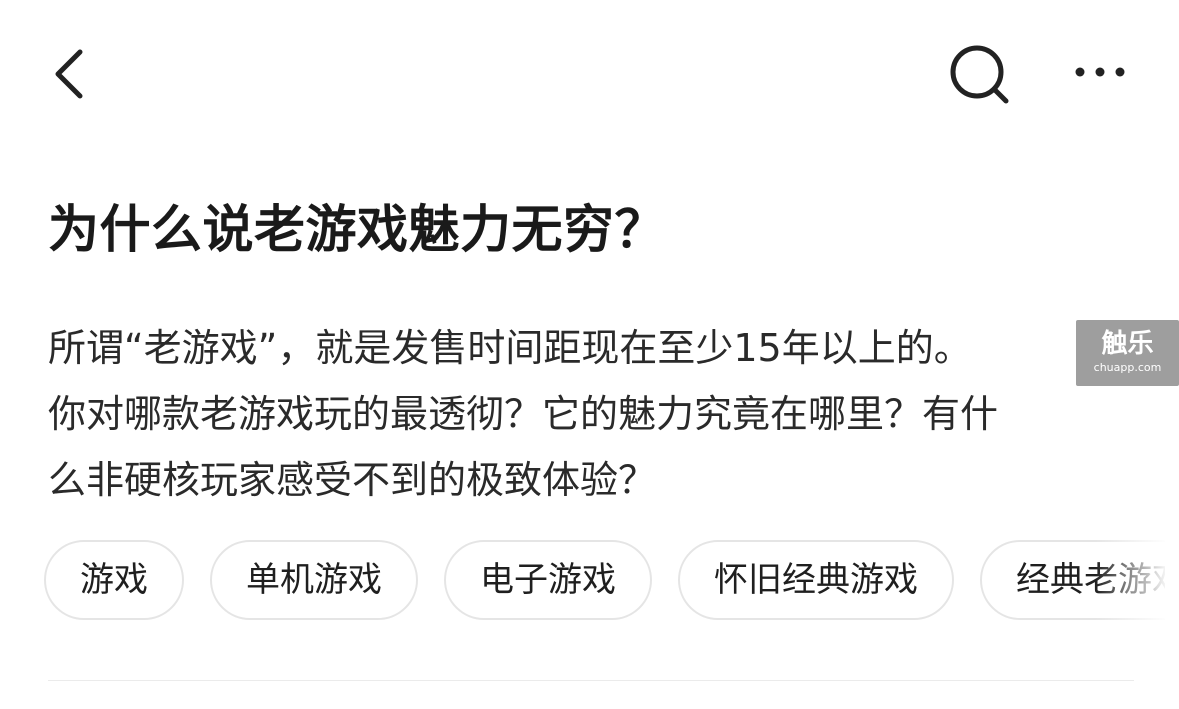  I want to click on search-icon, so click(979, 74).